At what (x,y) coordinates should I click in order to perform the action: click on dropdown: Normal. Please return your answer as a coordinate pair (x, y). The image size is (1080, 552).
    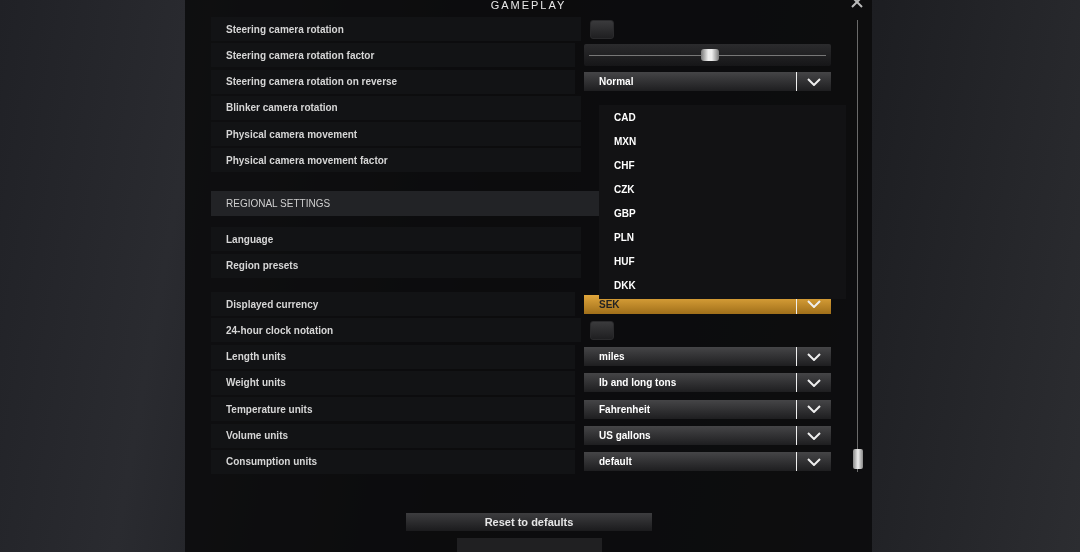
    Looking at the image, I should click on (707, 82).